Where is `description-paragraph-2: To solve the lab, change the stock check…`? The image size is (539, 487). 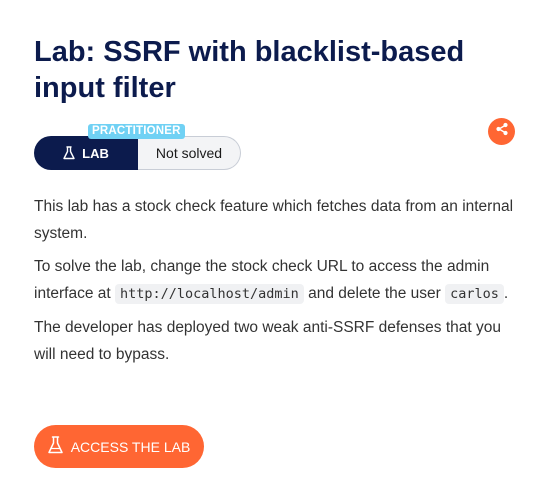 description-paragraph-2: To solve the lab, change the stock check… is located at coordinates (274, 280).